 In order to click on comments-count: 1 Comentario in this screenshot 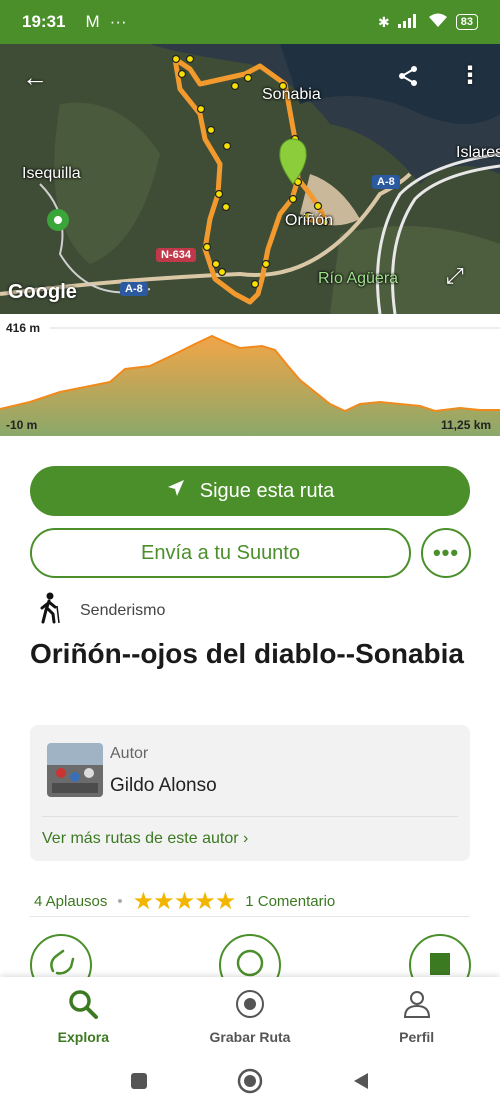, I will do `click(290, 901)`.